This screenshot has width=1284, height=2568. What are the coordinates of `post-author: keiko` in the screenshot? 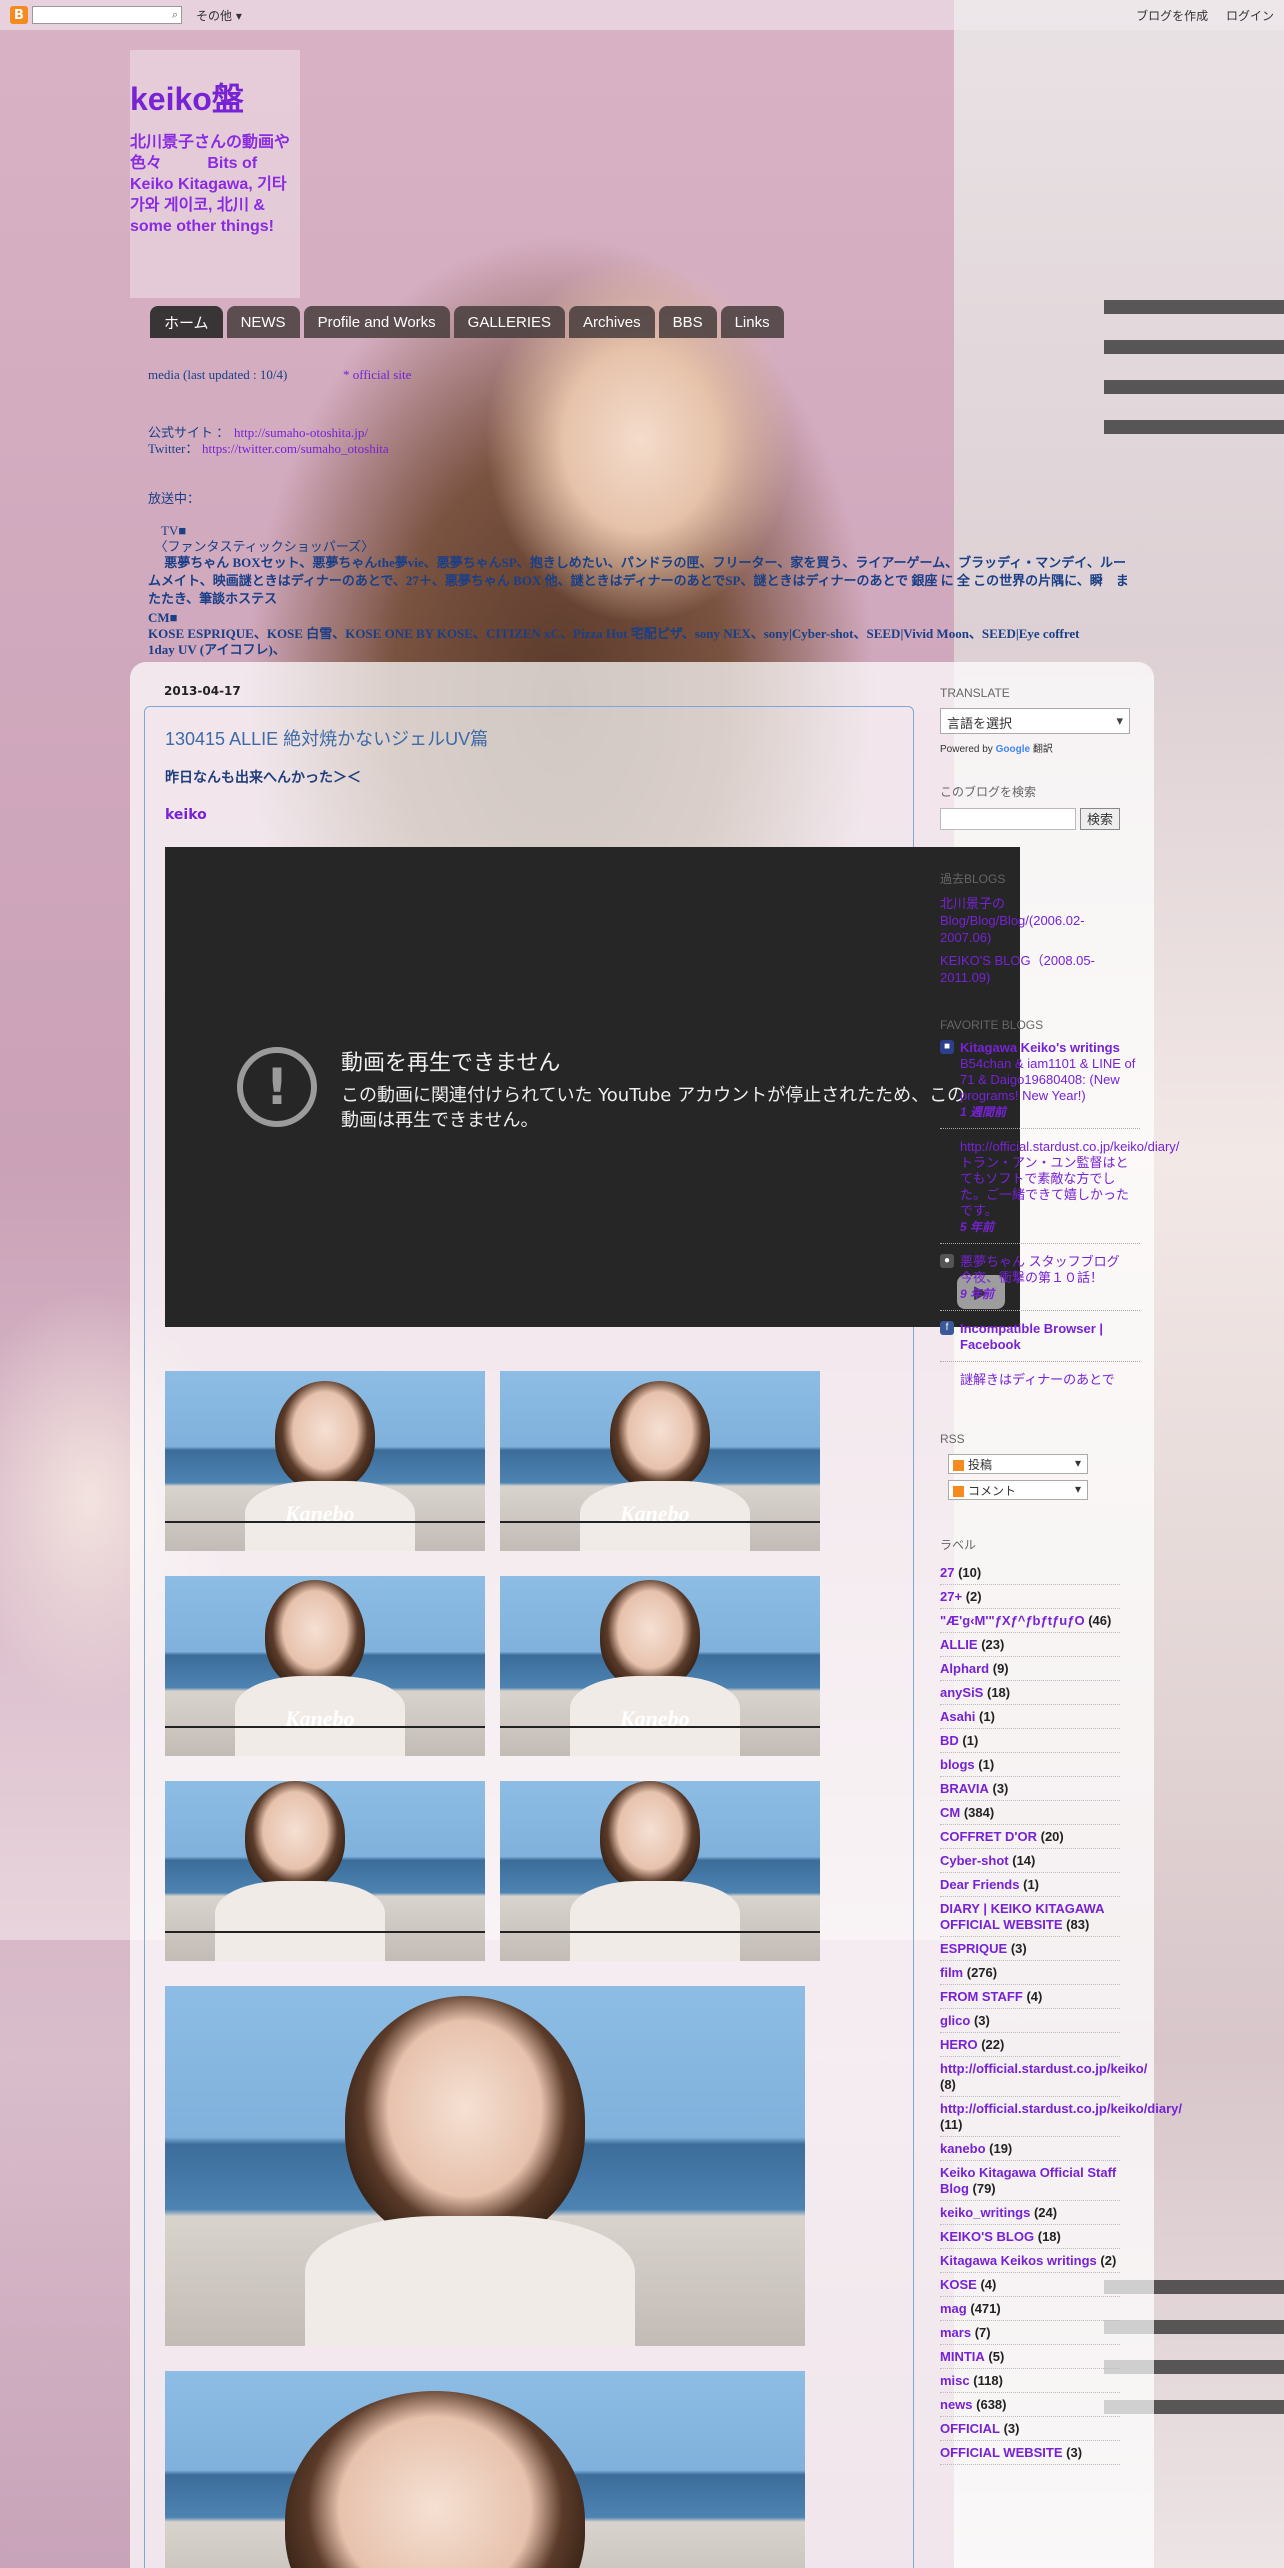 It's located at (186, 815).